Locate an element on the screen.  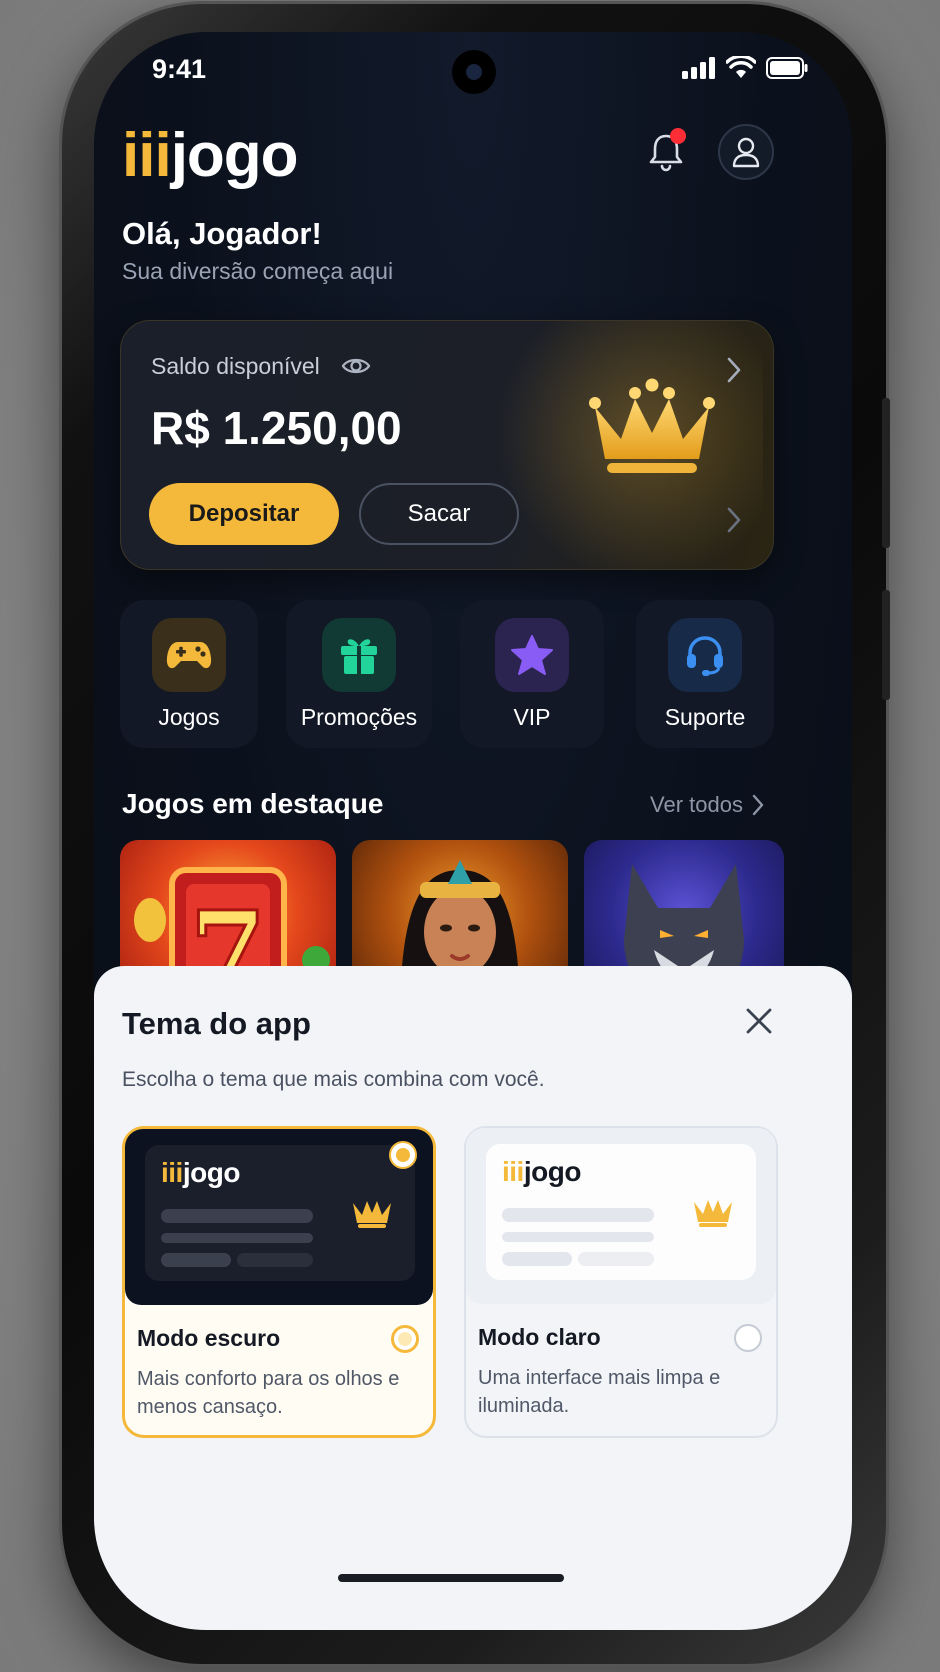
logo-mark: iii is located at coordinates (147, 155).